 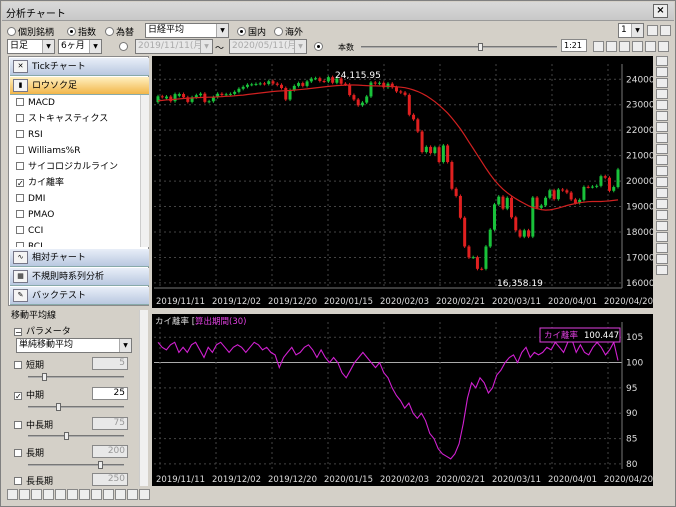 What do you see at coordinates (75, 215) in the screenshot?
I see `indicator-item: PMAO` at bounding box center [75, 215].